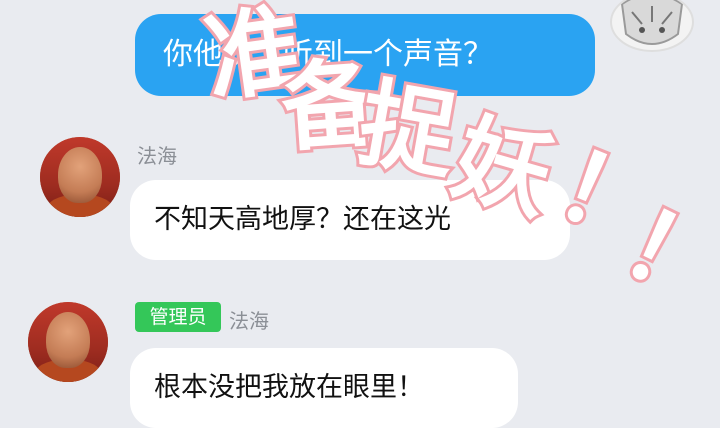  I want to click on self-avatar, so click(652, 26).